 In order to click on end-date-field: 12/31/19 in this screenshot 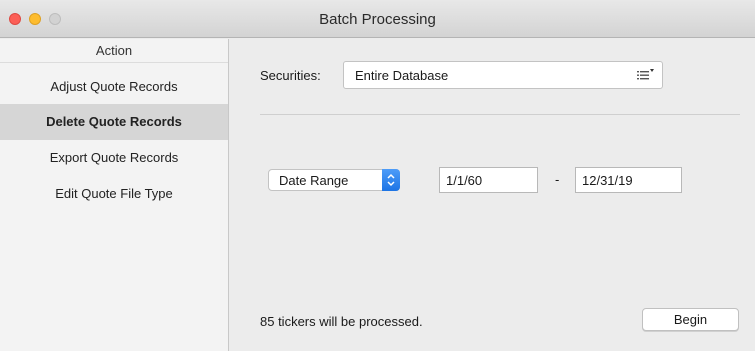, I will do `click(628, 180)`.